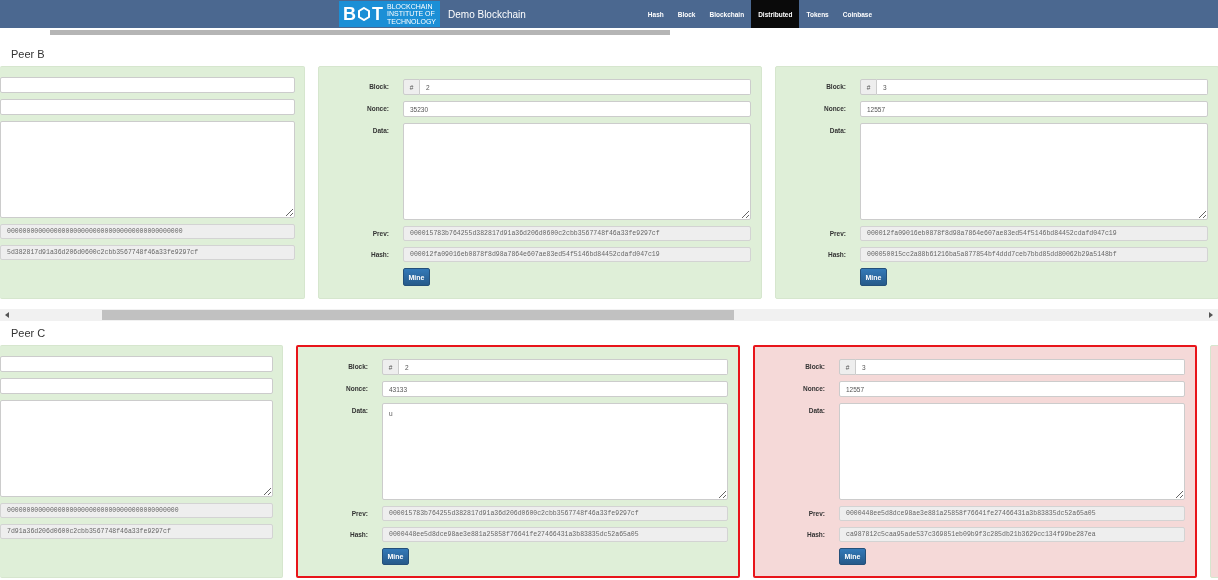  What do you see at coordinates (1211, 315) in the screenshot?
I see `scroll-right-icon` at bounding box center [1211, 315].